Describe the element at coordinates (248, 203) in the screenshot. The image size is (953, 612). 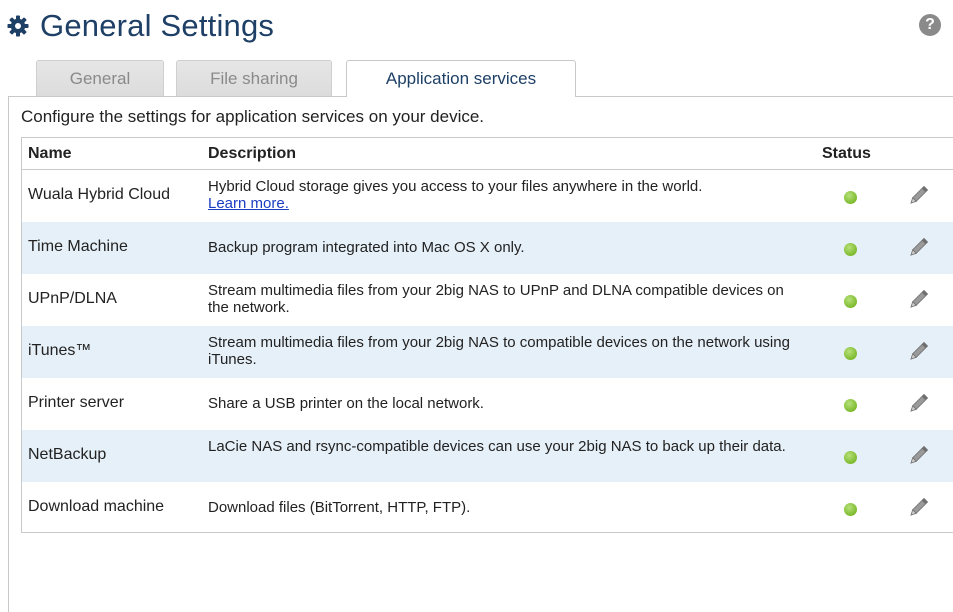
I see `learn-more-link: Learn more.` at that location.